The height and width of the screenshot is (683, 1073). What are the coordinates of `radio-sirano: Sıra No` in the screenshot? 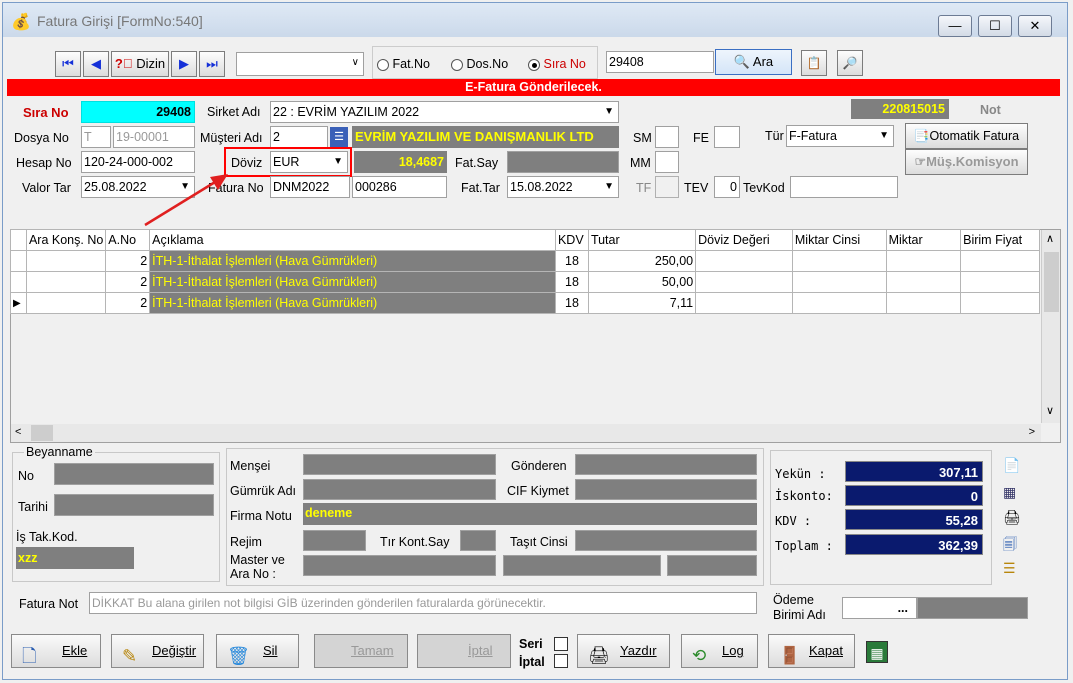 It's located at (557, 64).